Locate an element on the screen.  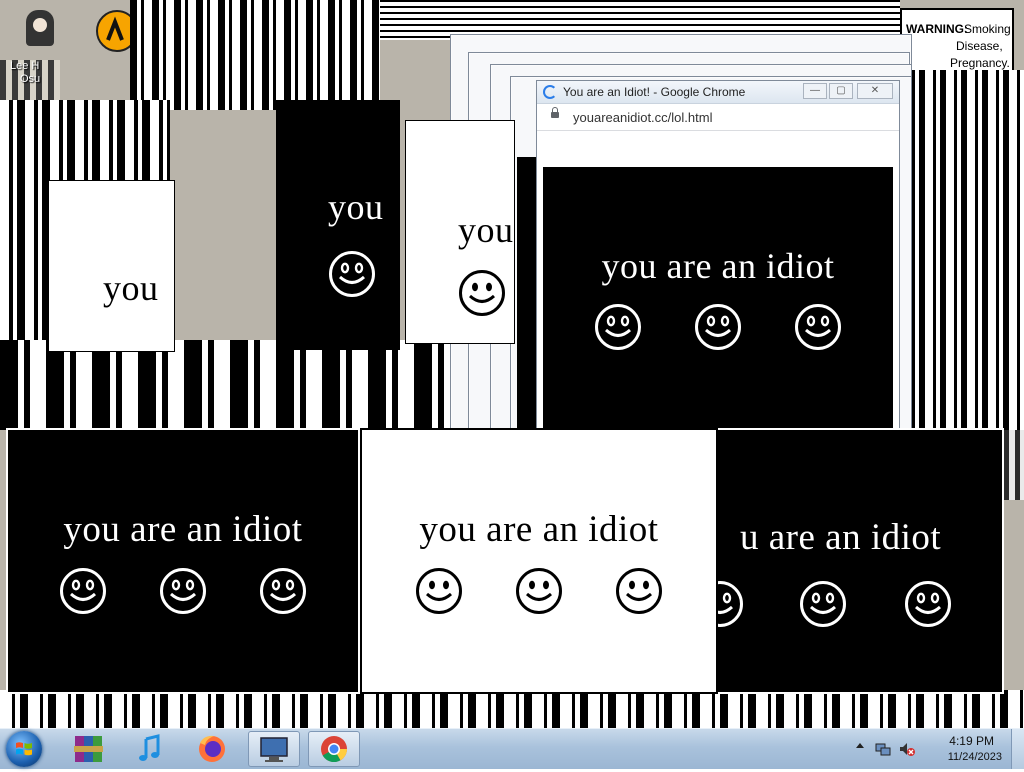
firefox-icon is located at coordinates (212, 748).